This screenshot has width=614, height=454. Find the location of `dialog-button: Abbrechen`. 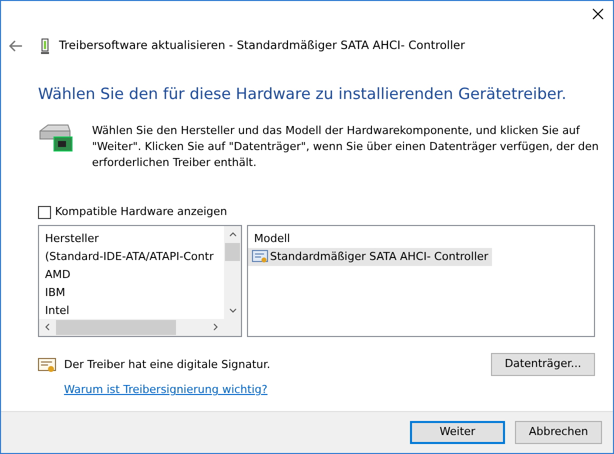

dialog-button: Abbrechen is located at coordinates (558, 432).